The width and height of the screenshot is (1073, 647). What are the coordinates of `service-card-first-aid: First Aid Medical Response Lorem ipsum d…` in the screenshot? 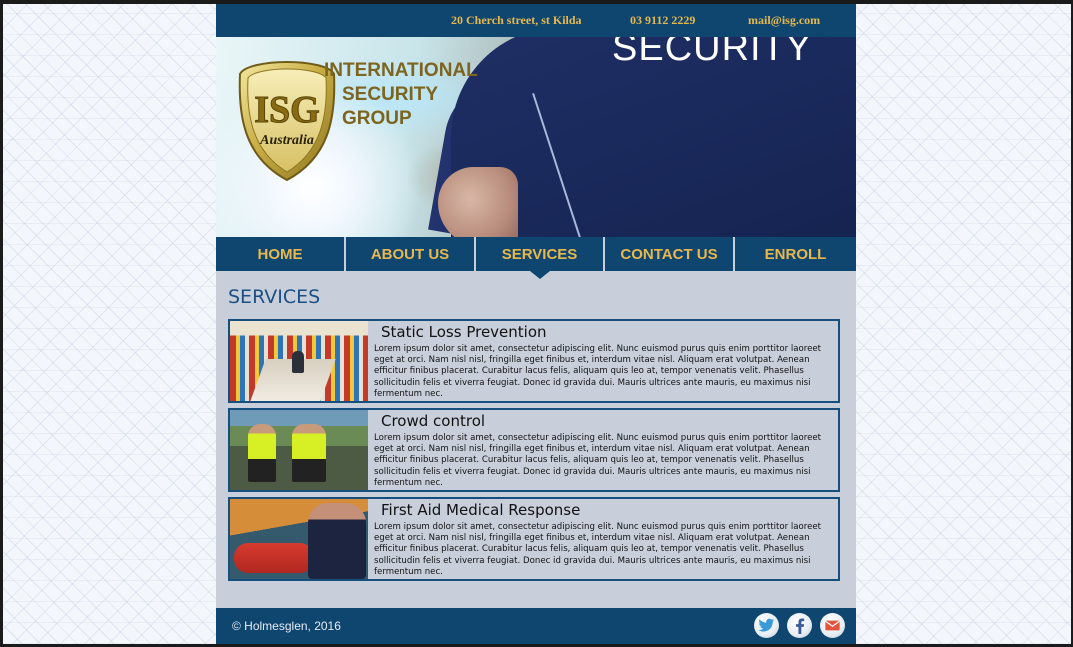 It's located at (534, 539).